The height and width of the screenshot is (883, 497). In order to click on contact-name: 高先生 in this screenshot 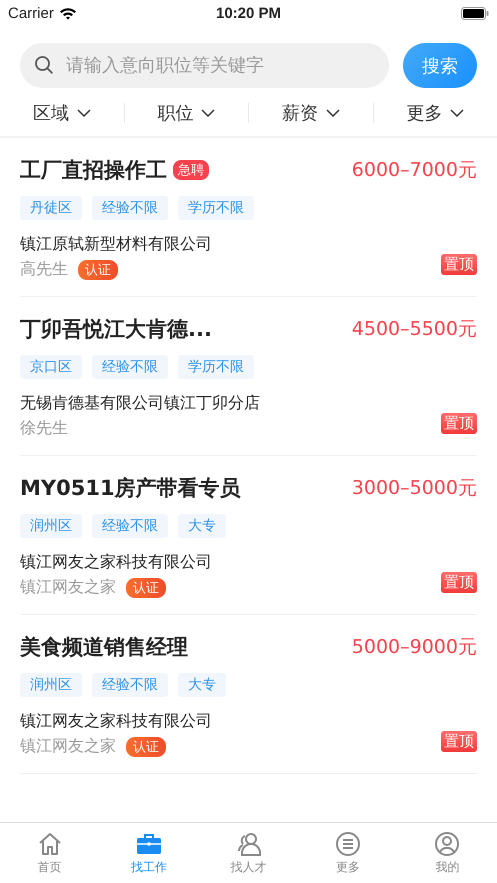, I will do `click(44, 269)`.